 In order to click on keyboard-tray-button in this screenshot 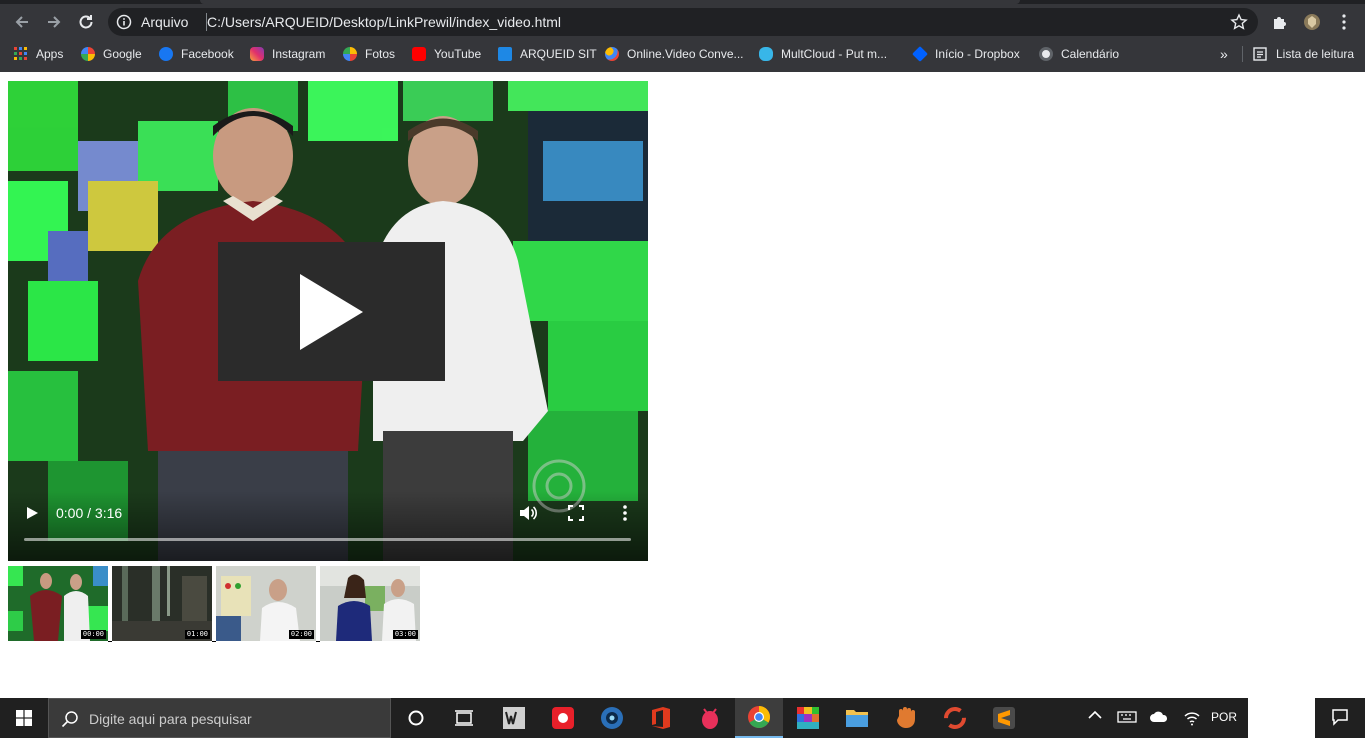, I will do `click(1127, 717)`.